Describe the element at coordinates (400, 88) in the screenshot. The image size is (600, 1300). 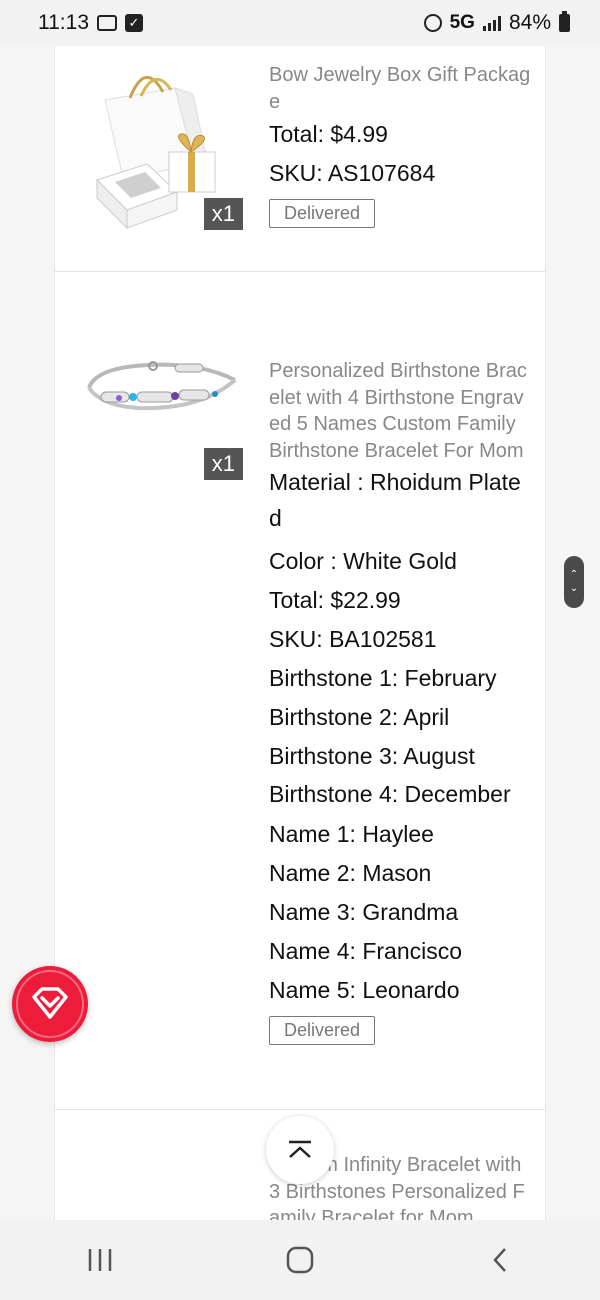
I see `product-title: Bow Jewelry Box Gift Package` at that location.